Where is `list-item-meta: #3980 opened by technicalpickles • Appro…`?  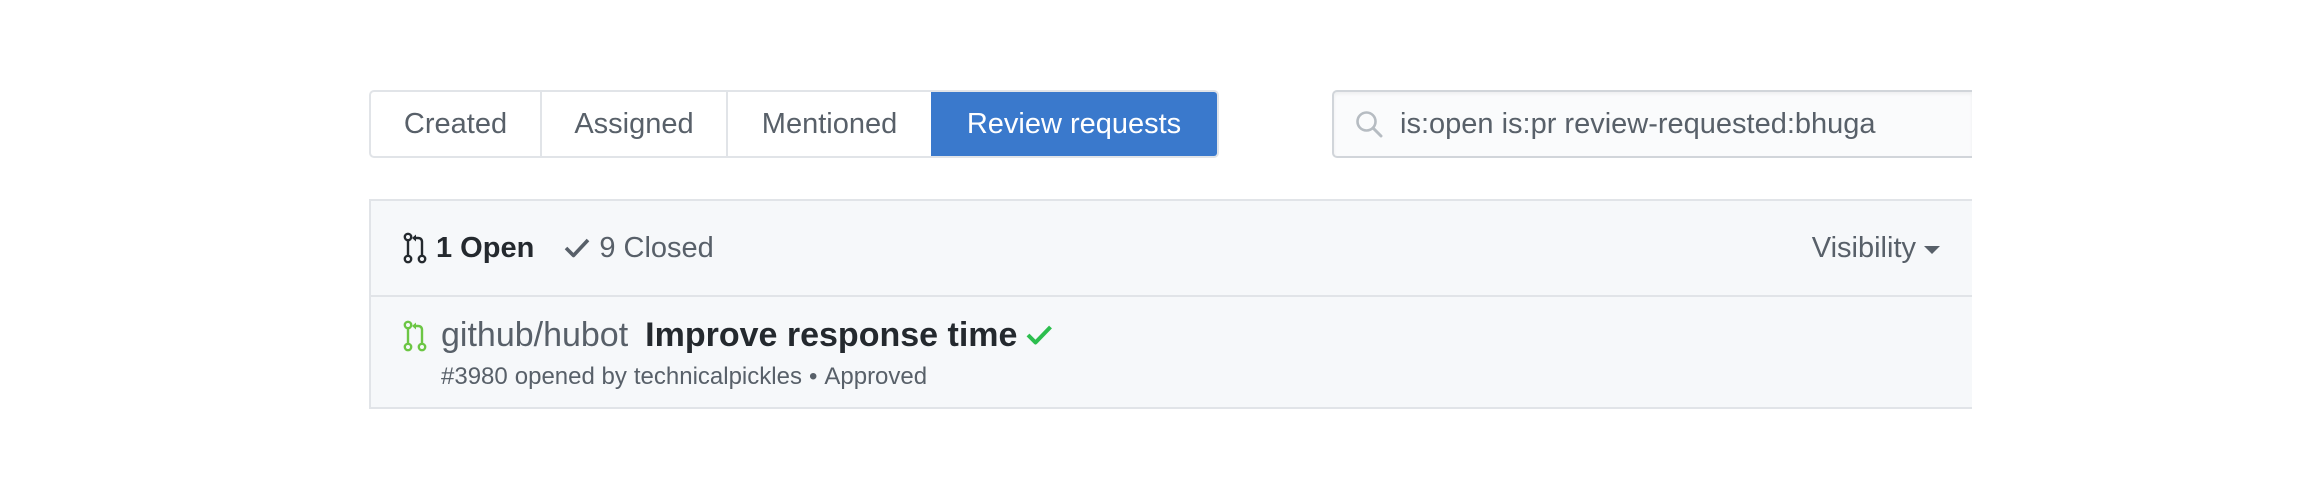
list-item-meta: #3980 opened by technicalpickles • Appro… is located at coordinates (747, 377).